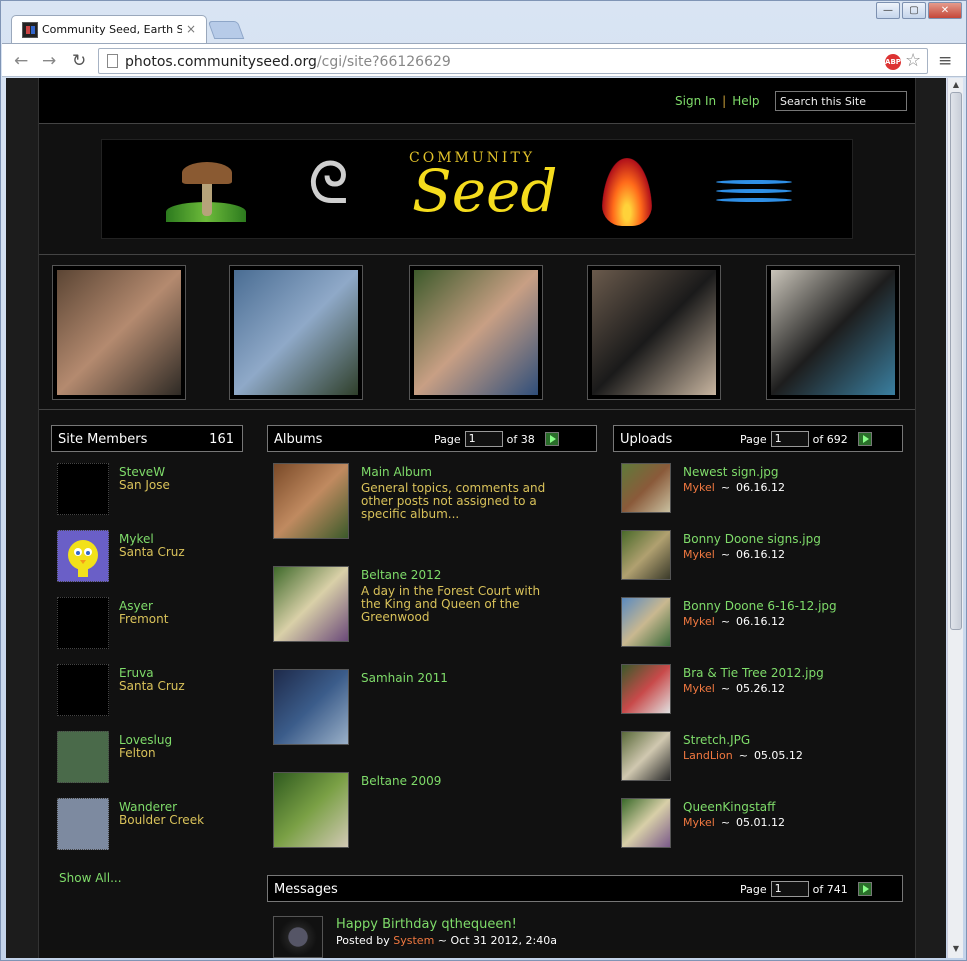 This screenshot has height=961, width=967. What do you see at coordinates (716, 740) in the screenshot?
I see `upload-title: Stretch.JPG` at bounding box center [716, 740].